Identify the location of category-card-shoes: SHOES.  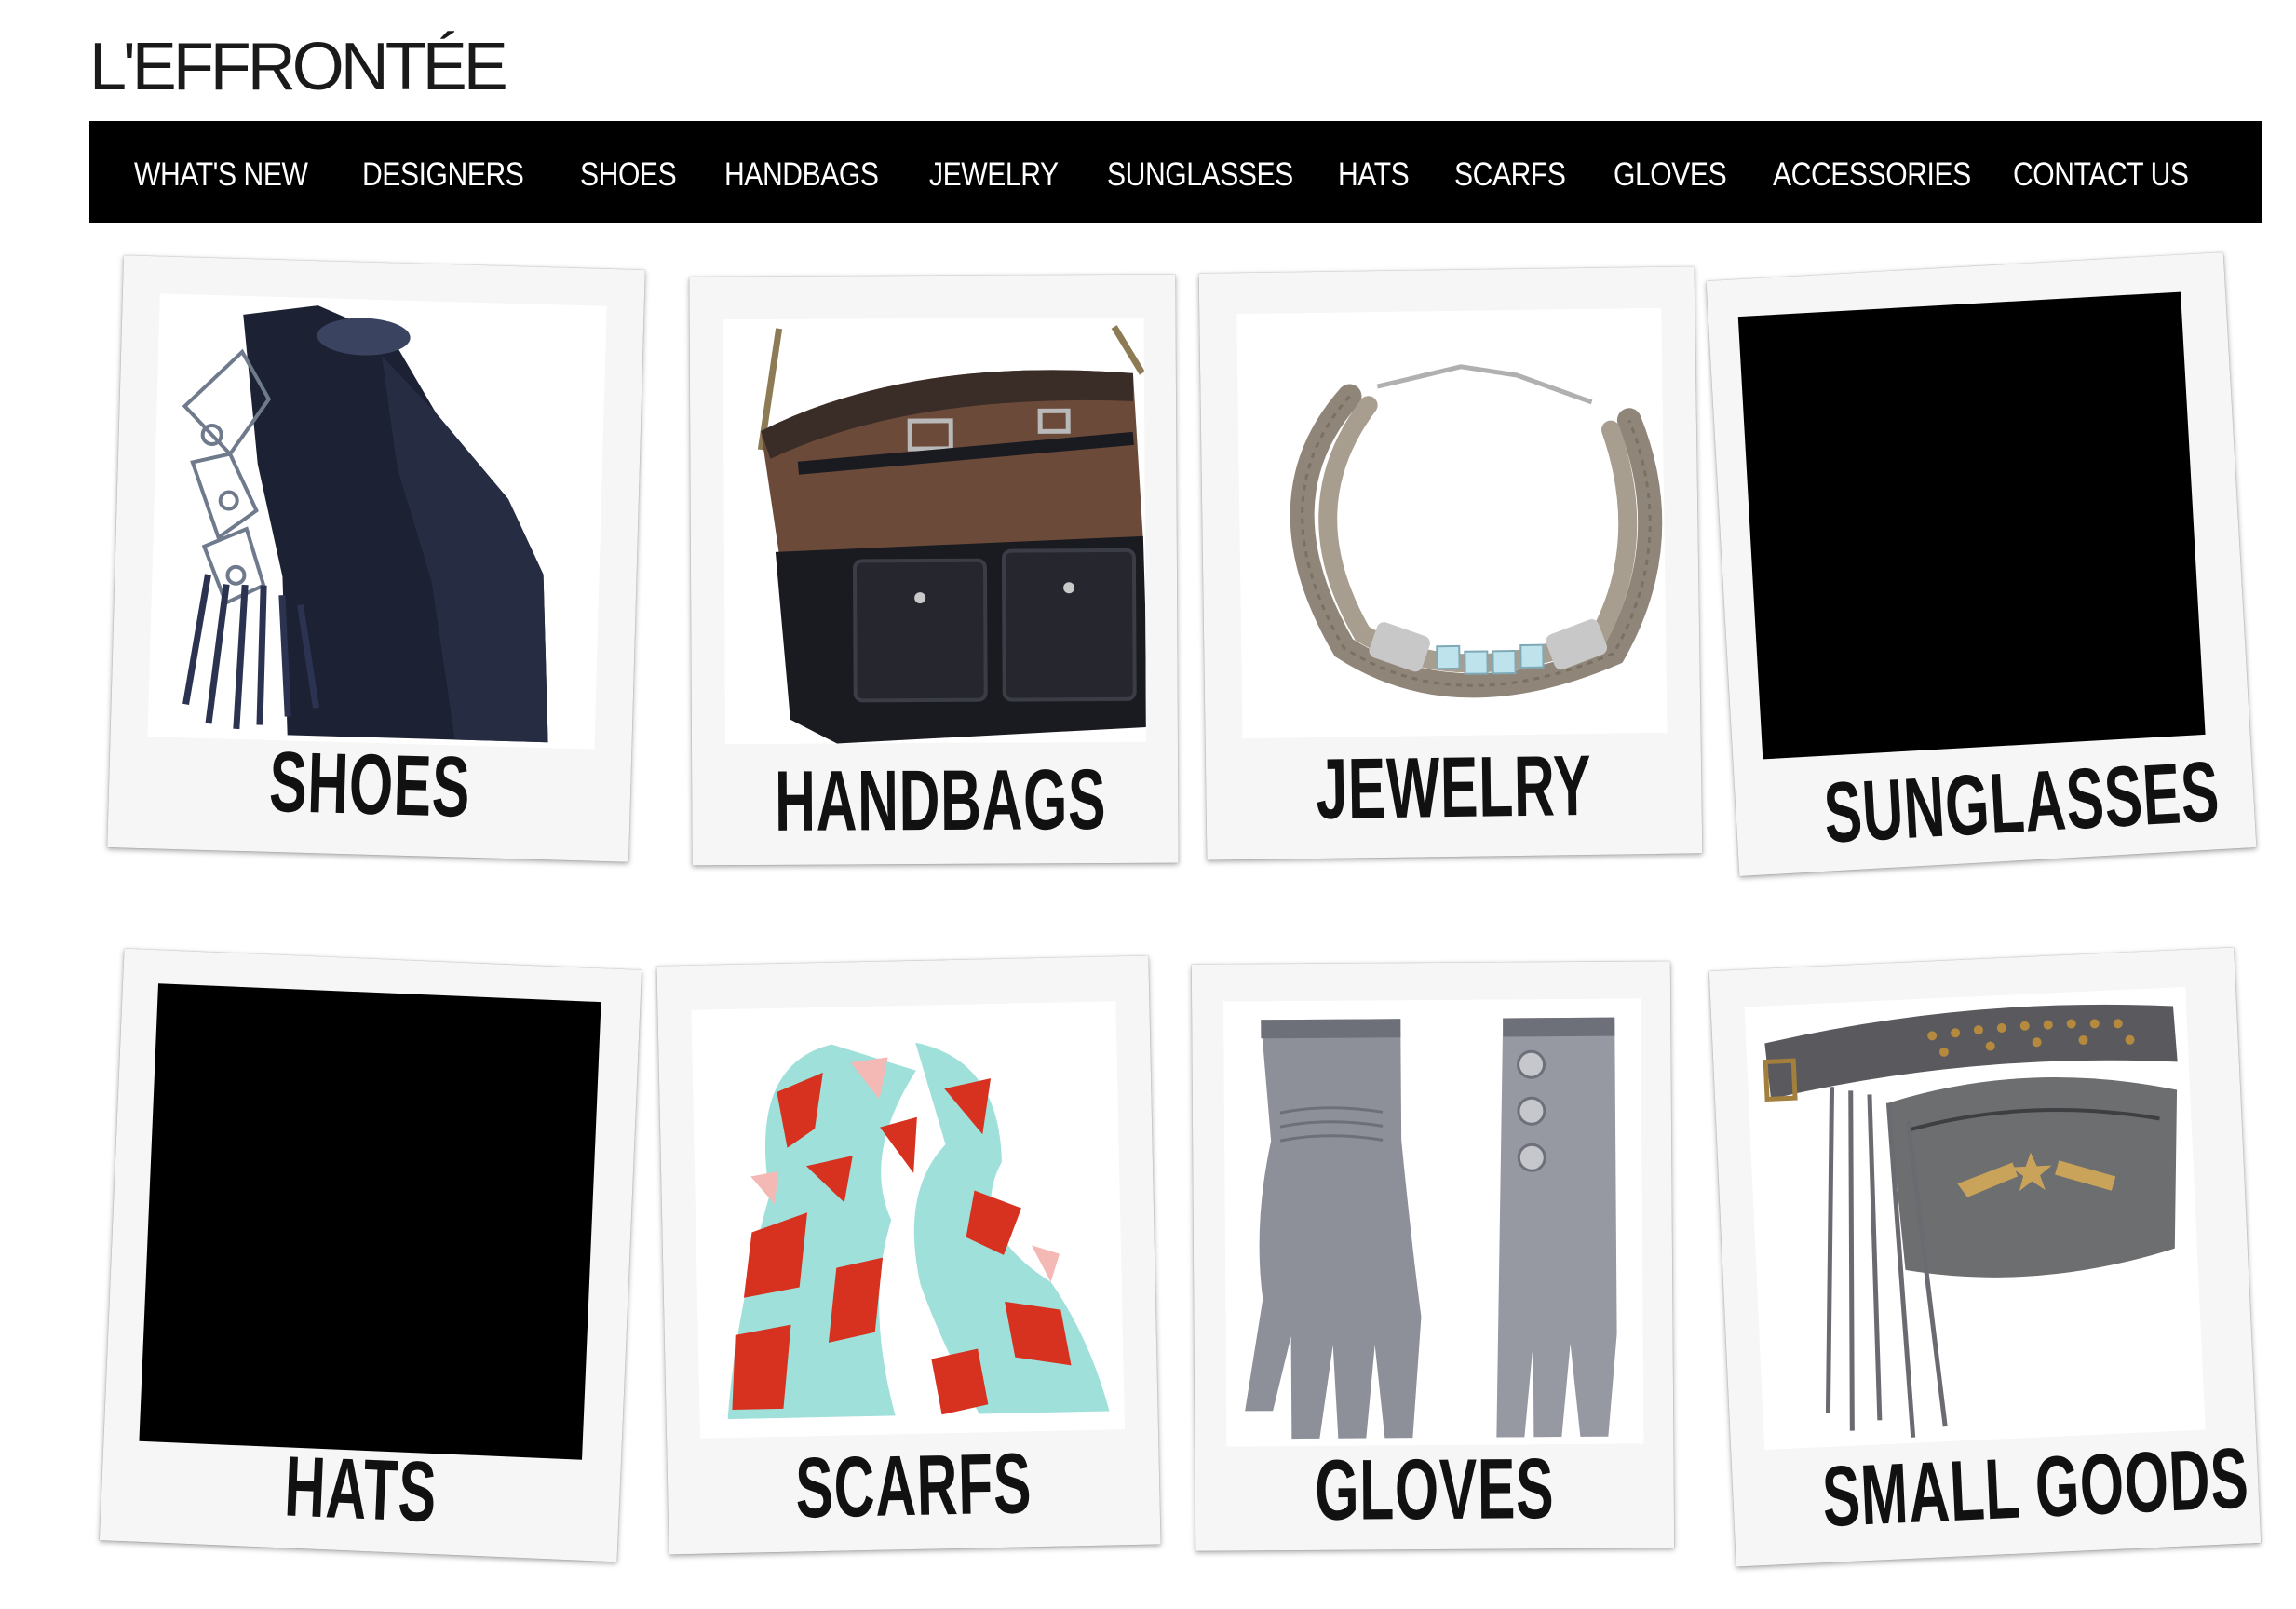
(376, 558).